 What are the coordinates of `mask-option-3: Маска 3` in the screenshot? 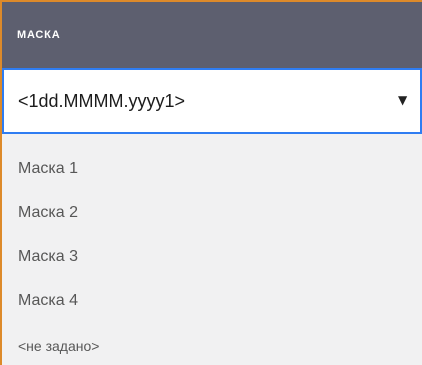 It's located at (48, 257).